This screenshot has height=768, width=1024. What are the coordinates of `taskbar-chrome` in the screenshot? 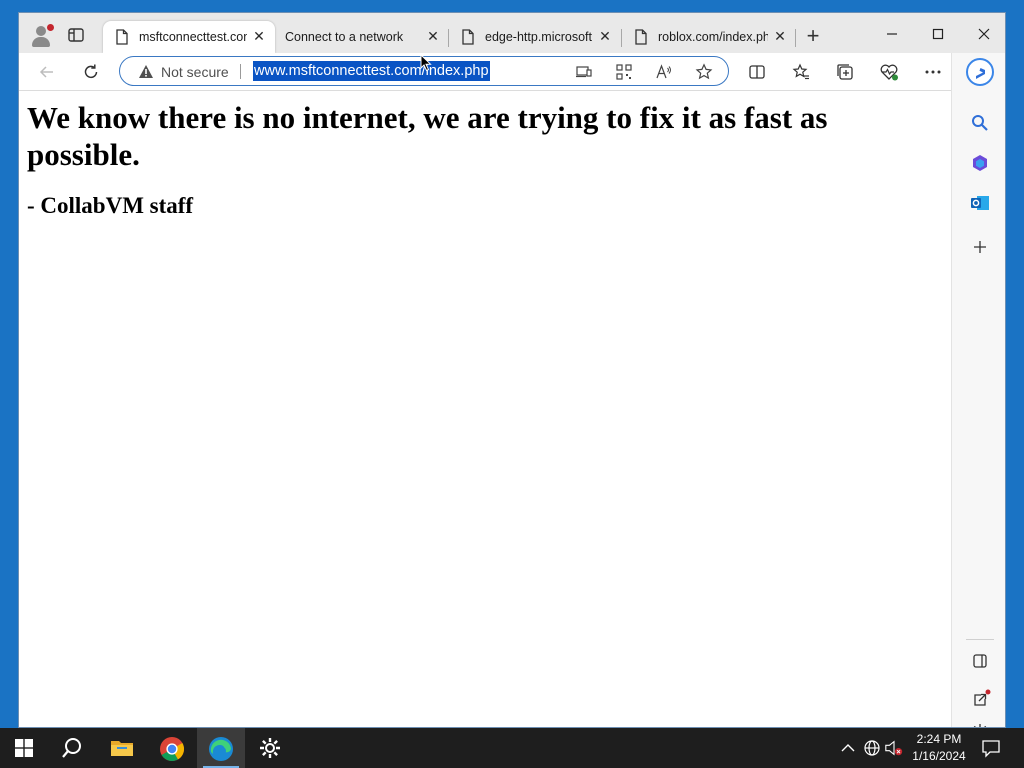 It's located at (172, 748).